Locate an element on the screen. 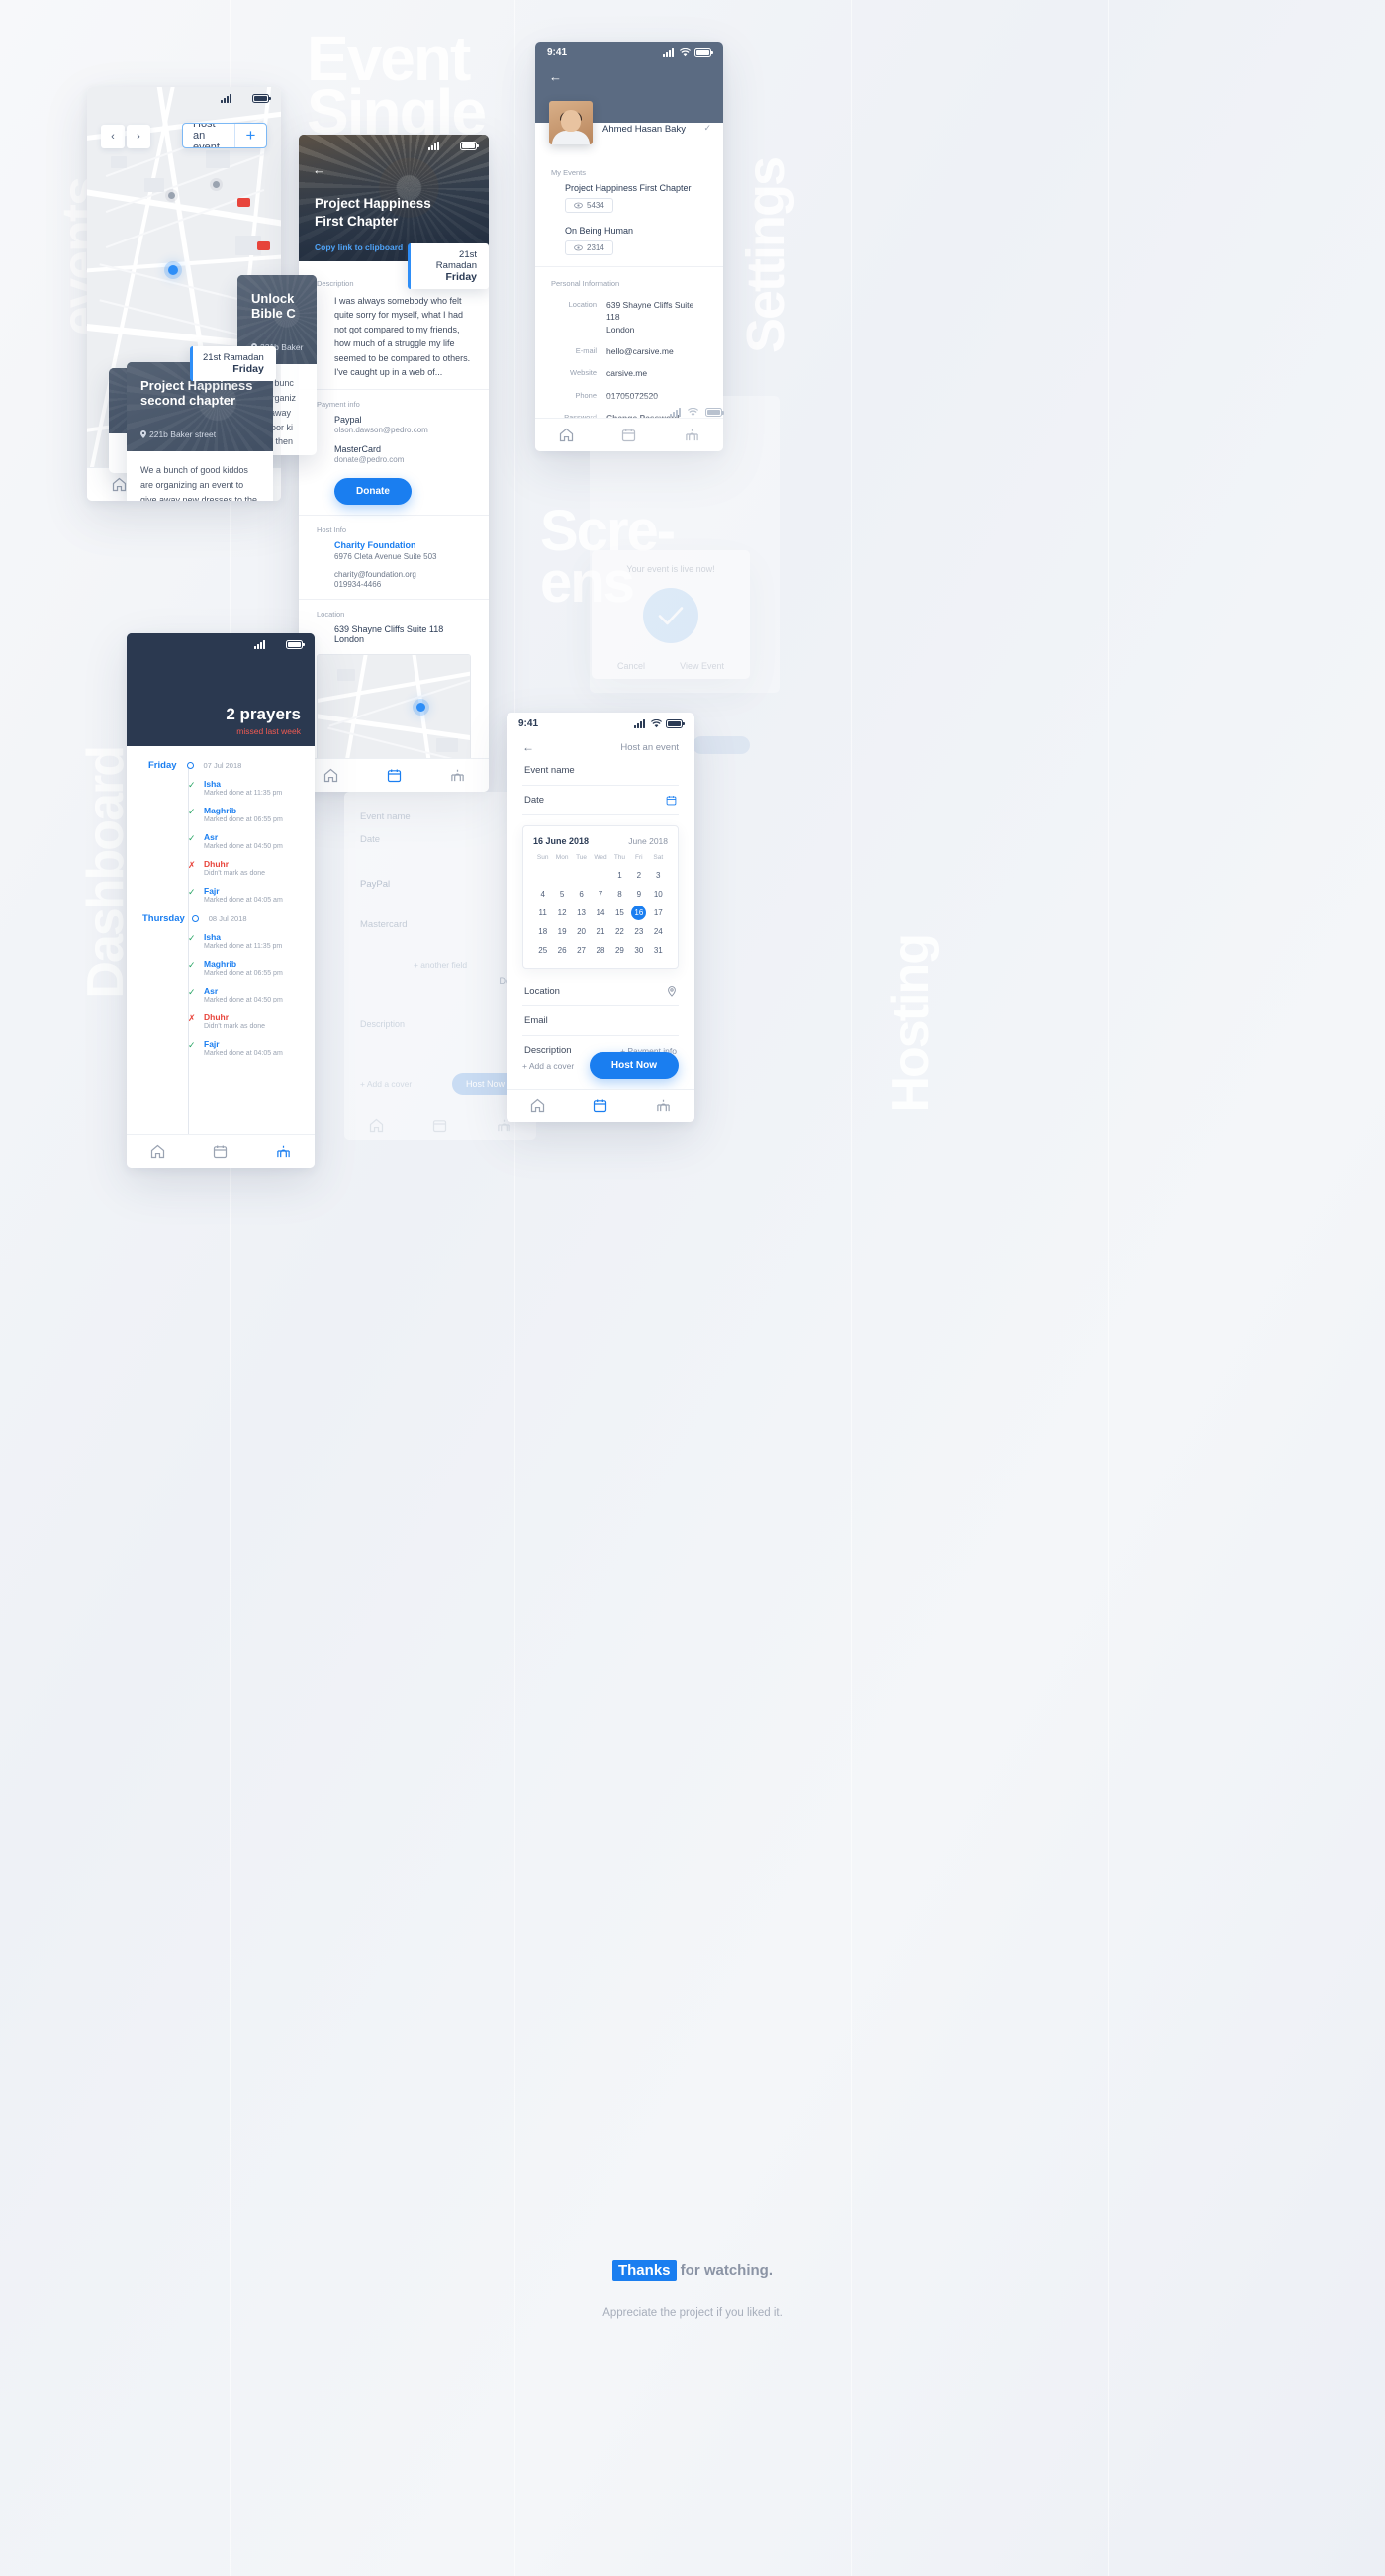 This screenshot has width=1385, height=2576. calendar-day: 19 is located at coordinates (561, 931).